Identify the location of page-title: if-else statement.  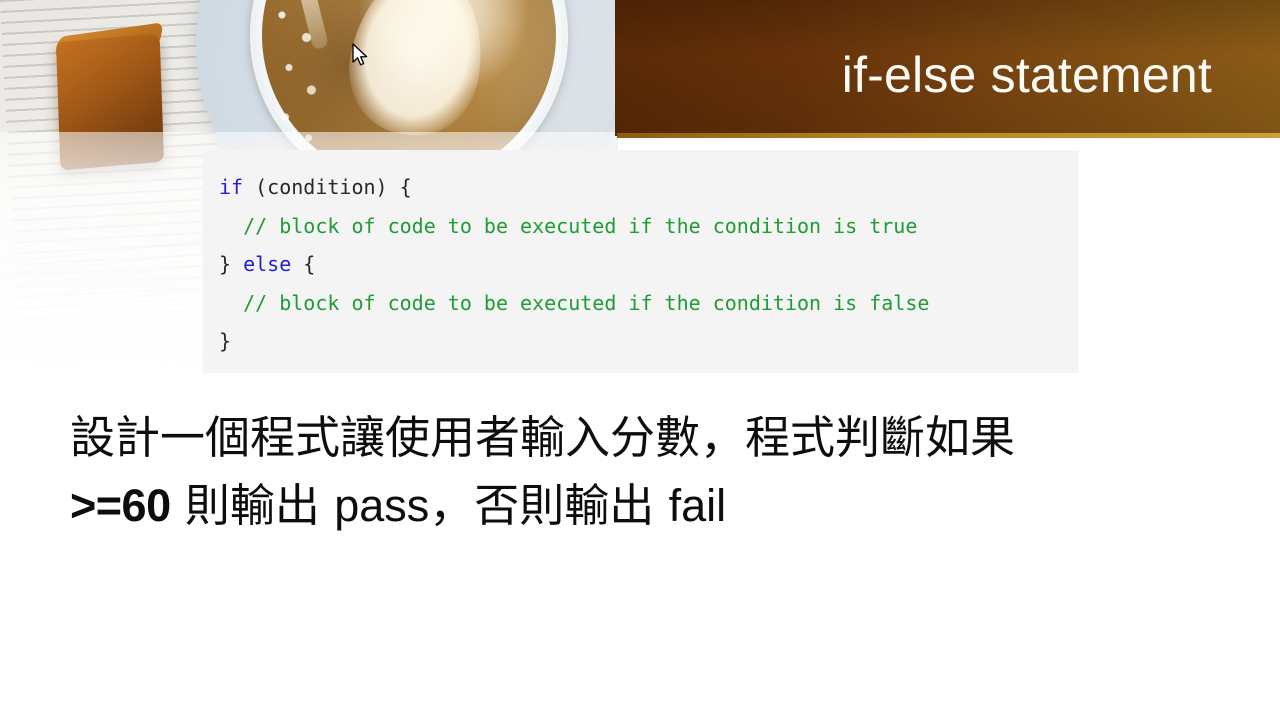
(1026, 75).